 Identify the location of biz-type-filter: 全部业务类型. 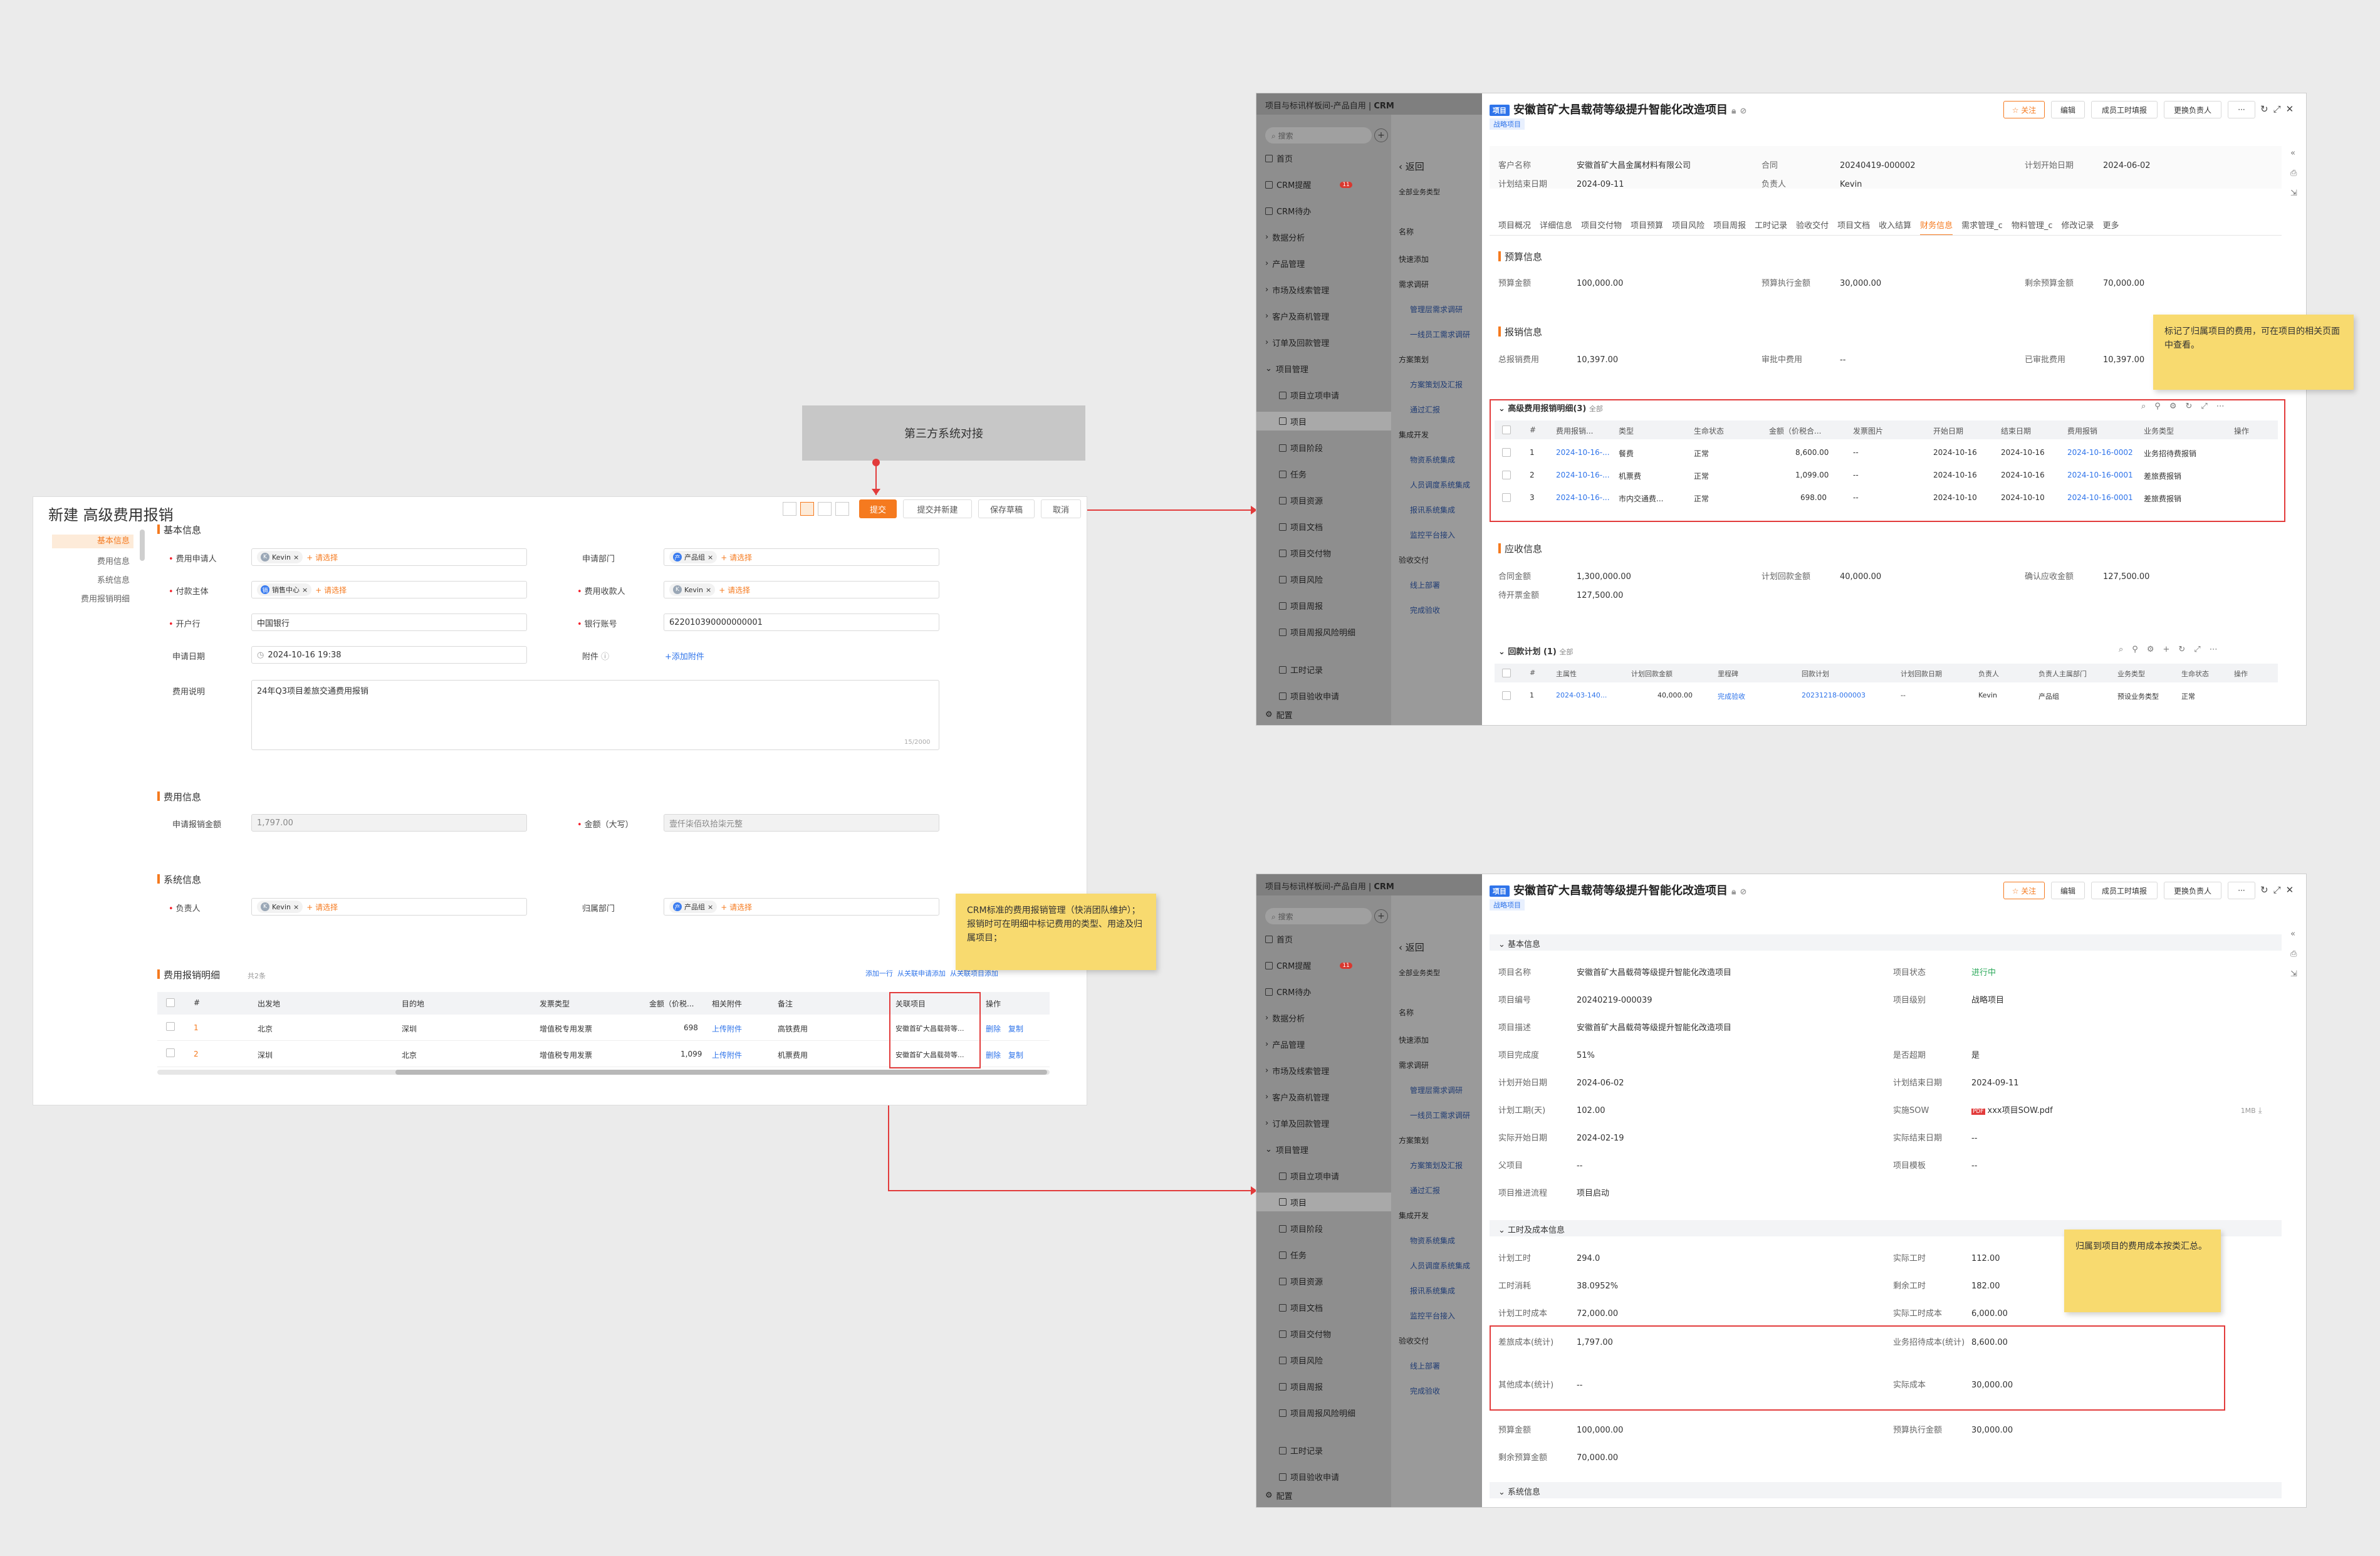
(1419, 192).